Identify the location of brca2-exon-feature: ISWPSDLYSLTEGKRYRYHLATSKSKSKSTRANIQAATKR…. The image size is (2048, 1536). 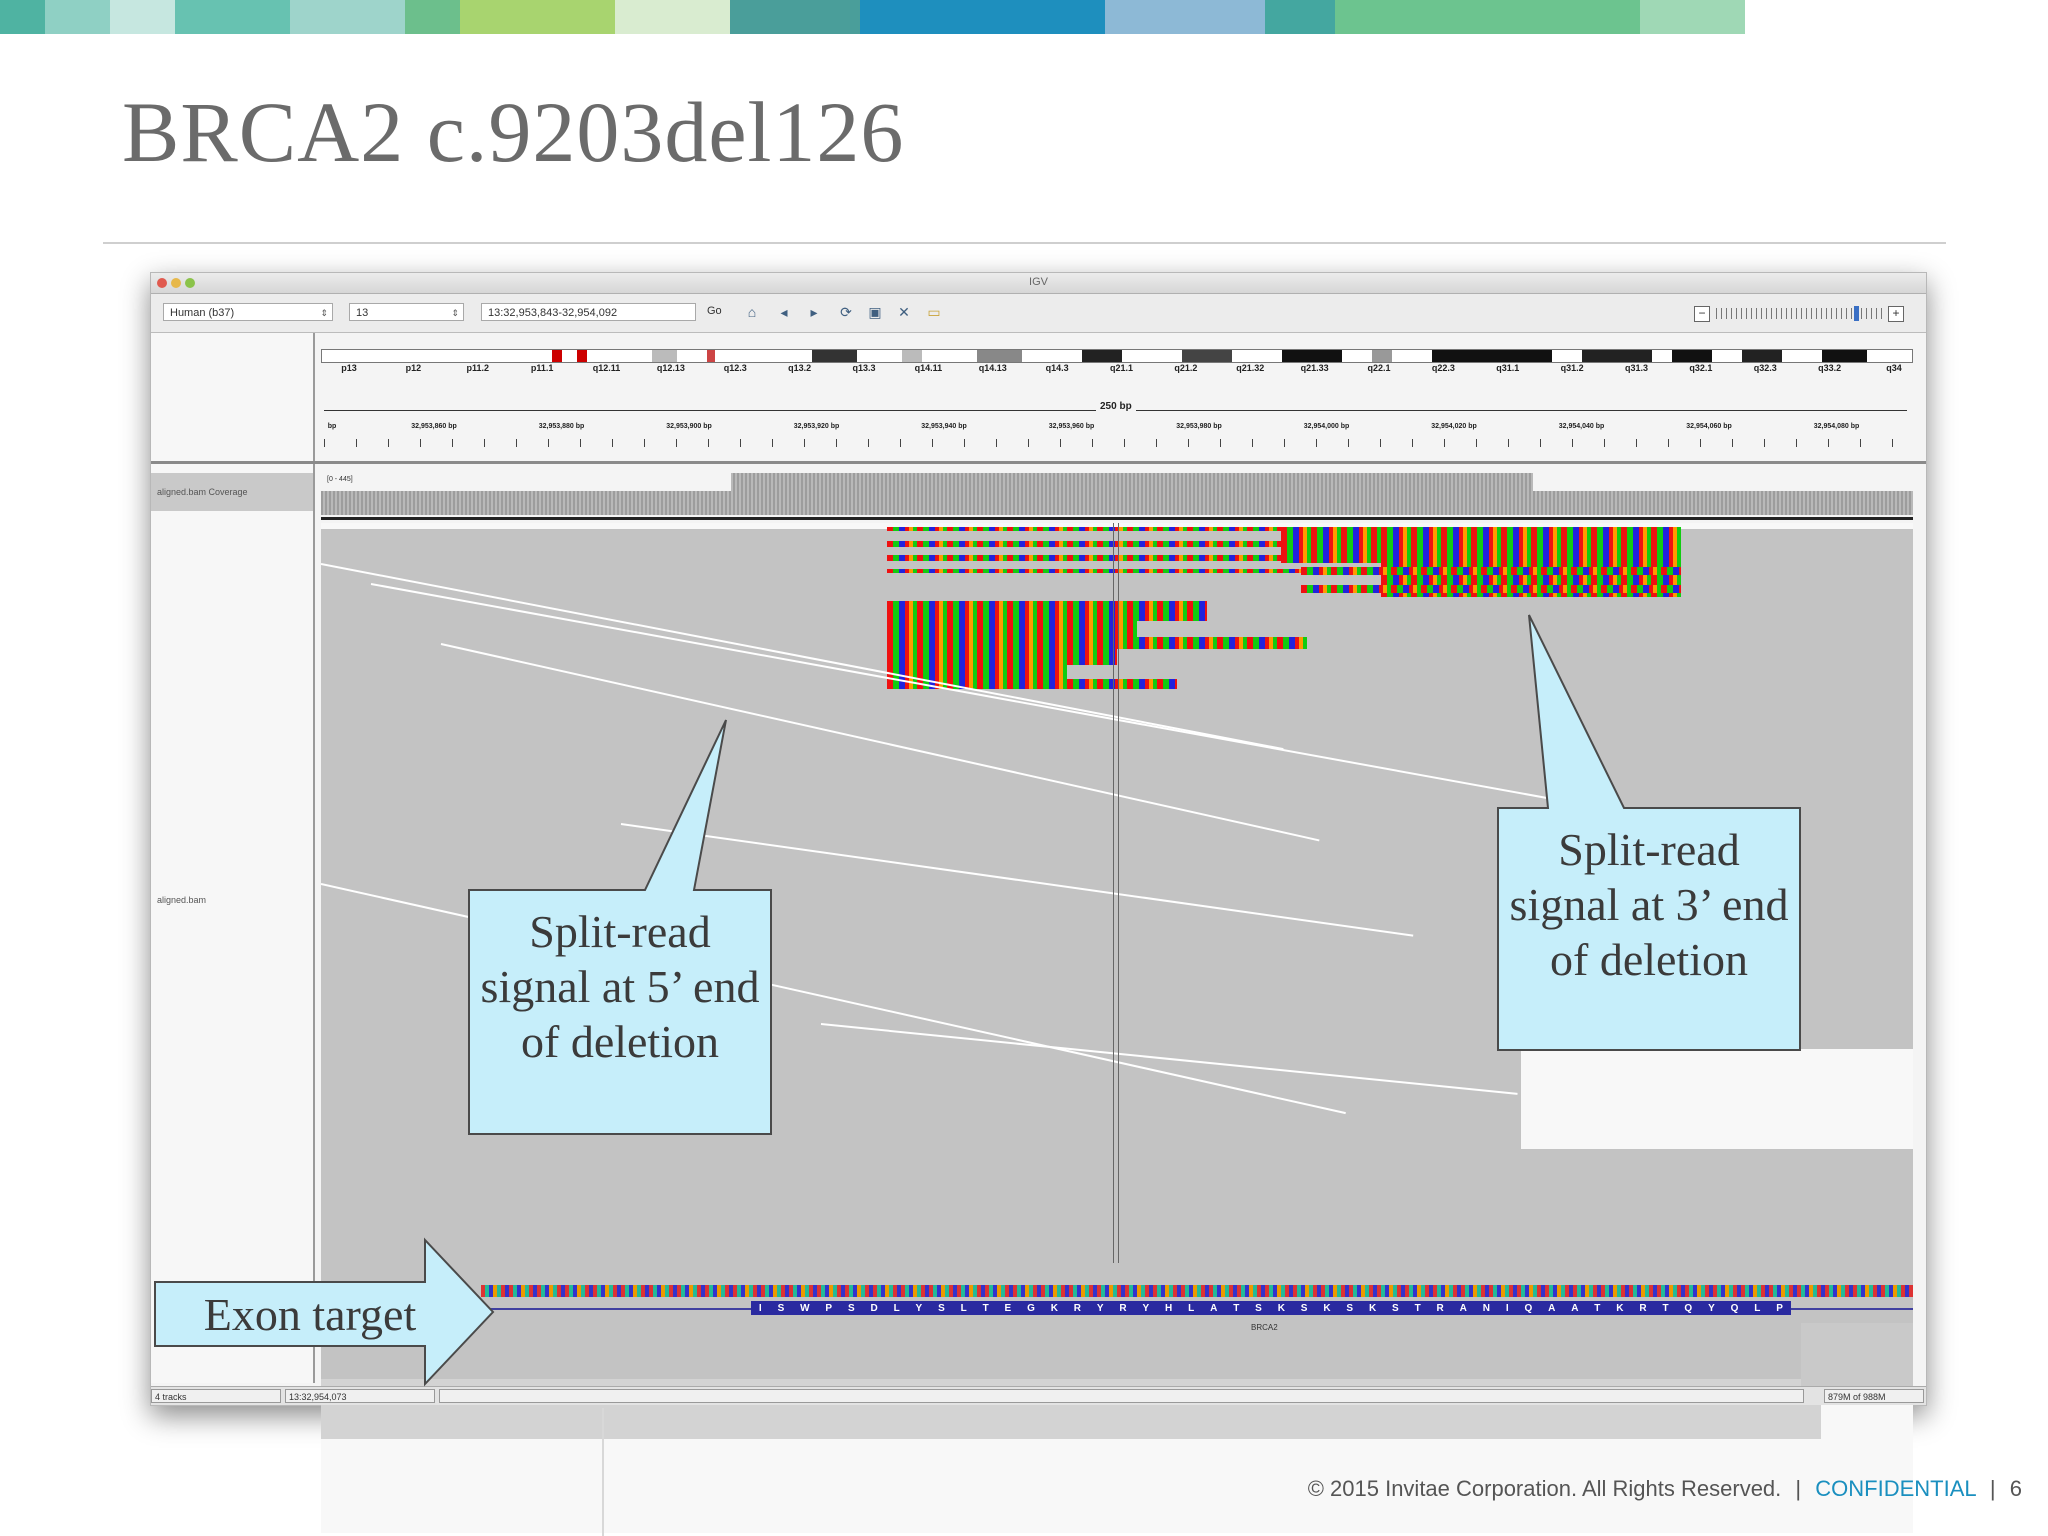
(1271, 1308).